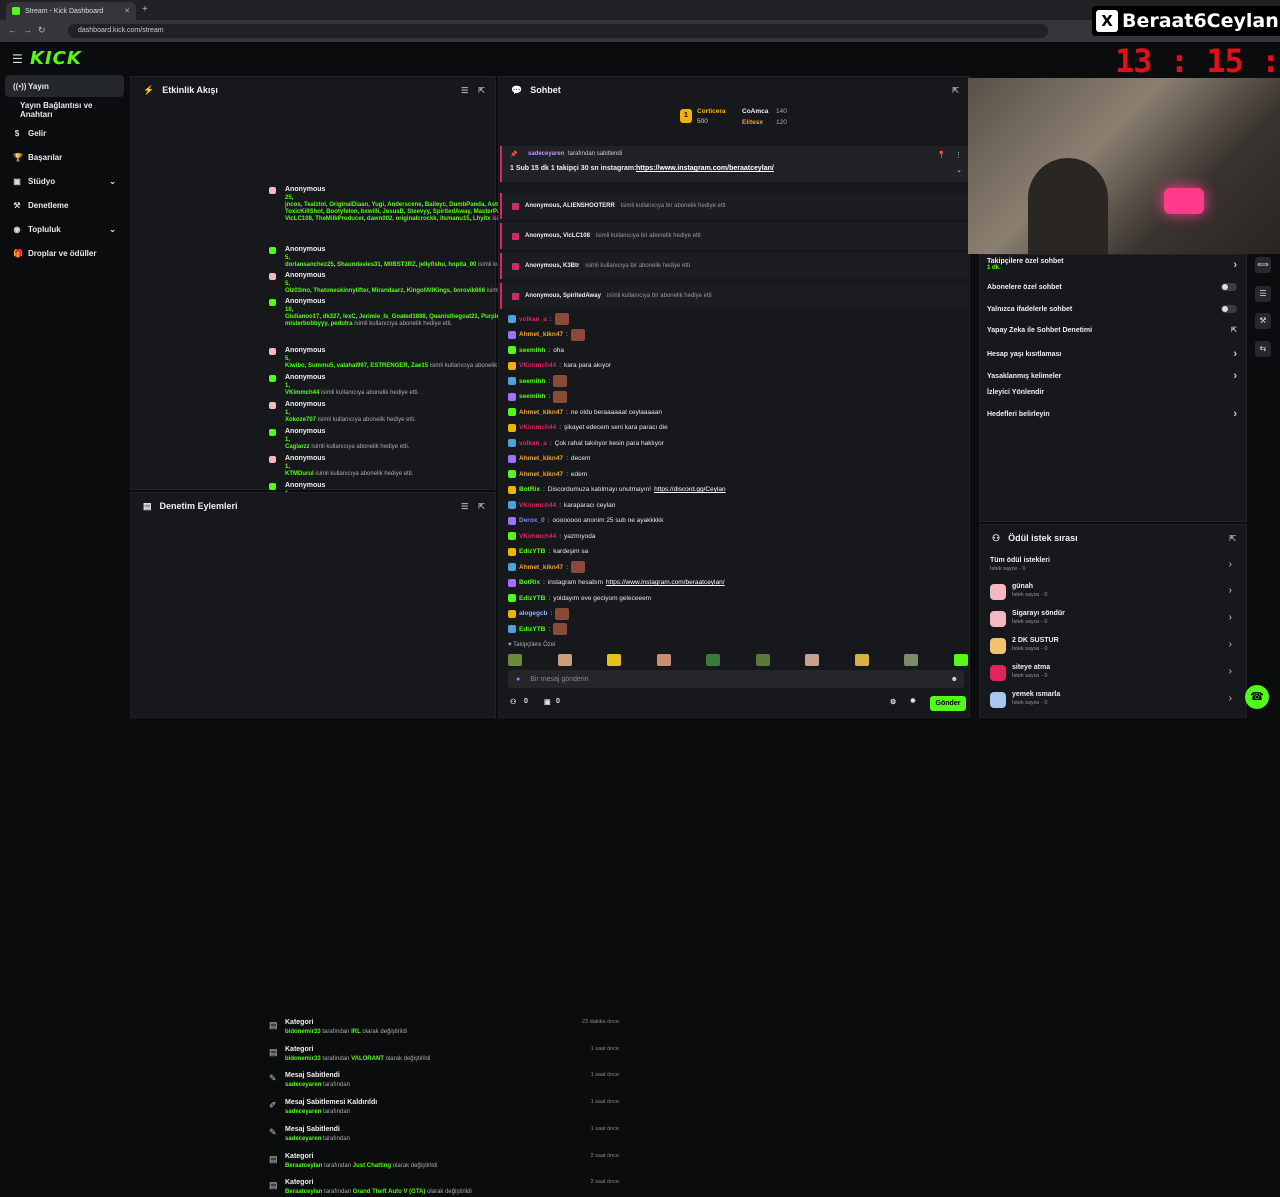 This screenshot has height=1197, width=1280. Describe the element at coordinates (518, 679) in the screenshot. I see `mic-icon: ●` at that location.